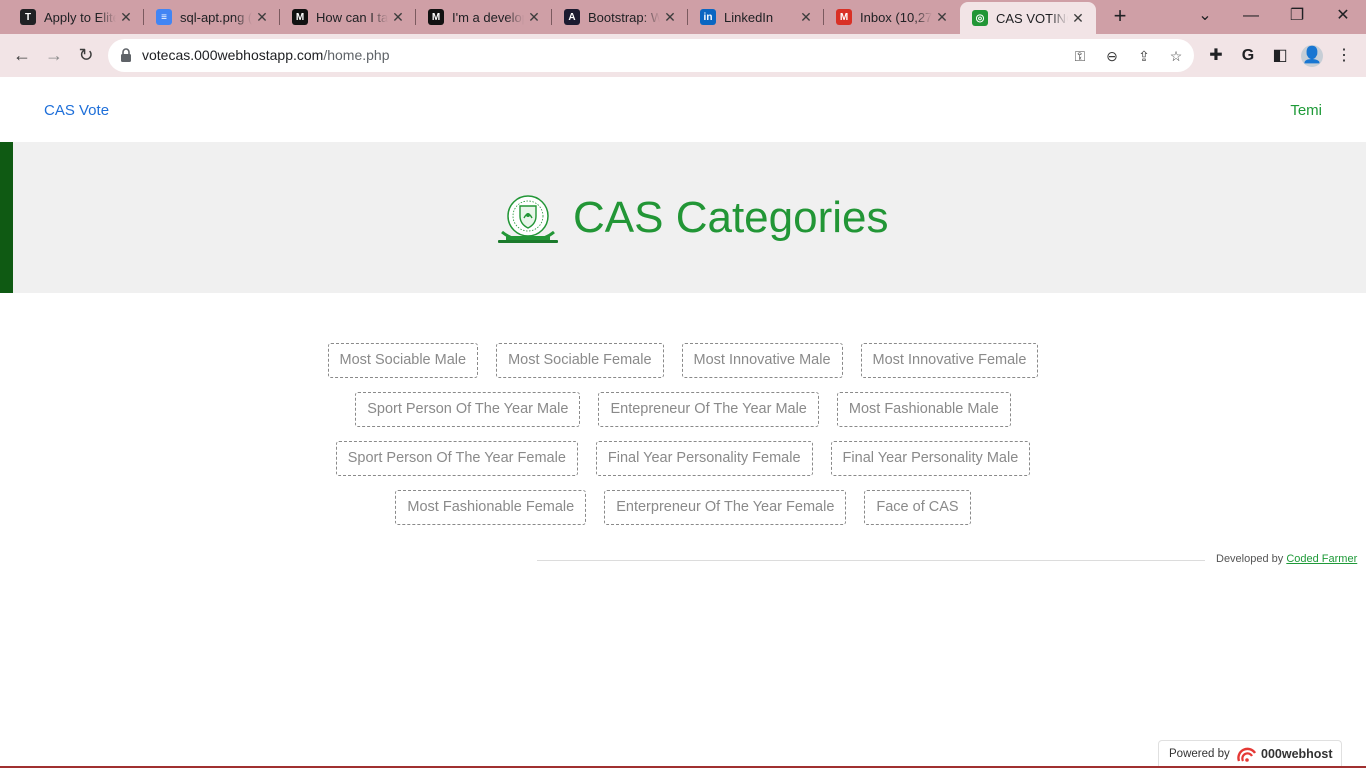 This screenshot has width=1366, height=768. I want to click on browser-tab: ◎ CAS VOTING✕, so click(1028, 18).